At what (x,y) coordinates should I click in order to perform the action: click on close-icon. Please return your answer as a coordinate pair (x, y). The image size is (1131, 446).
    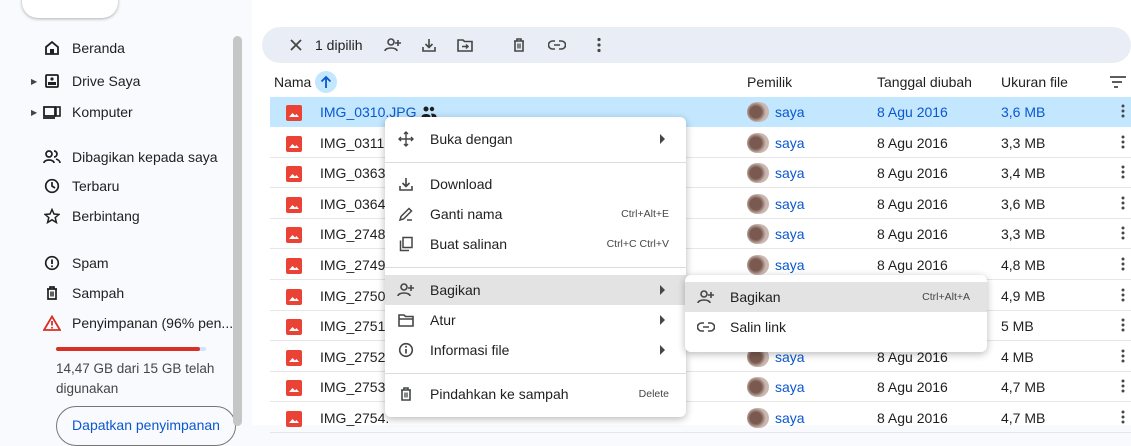
    Looking at the image, I should click on (296, 45).